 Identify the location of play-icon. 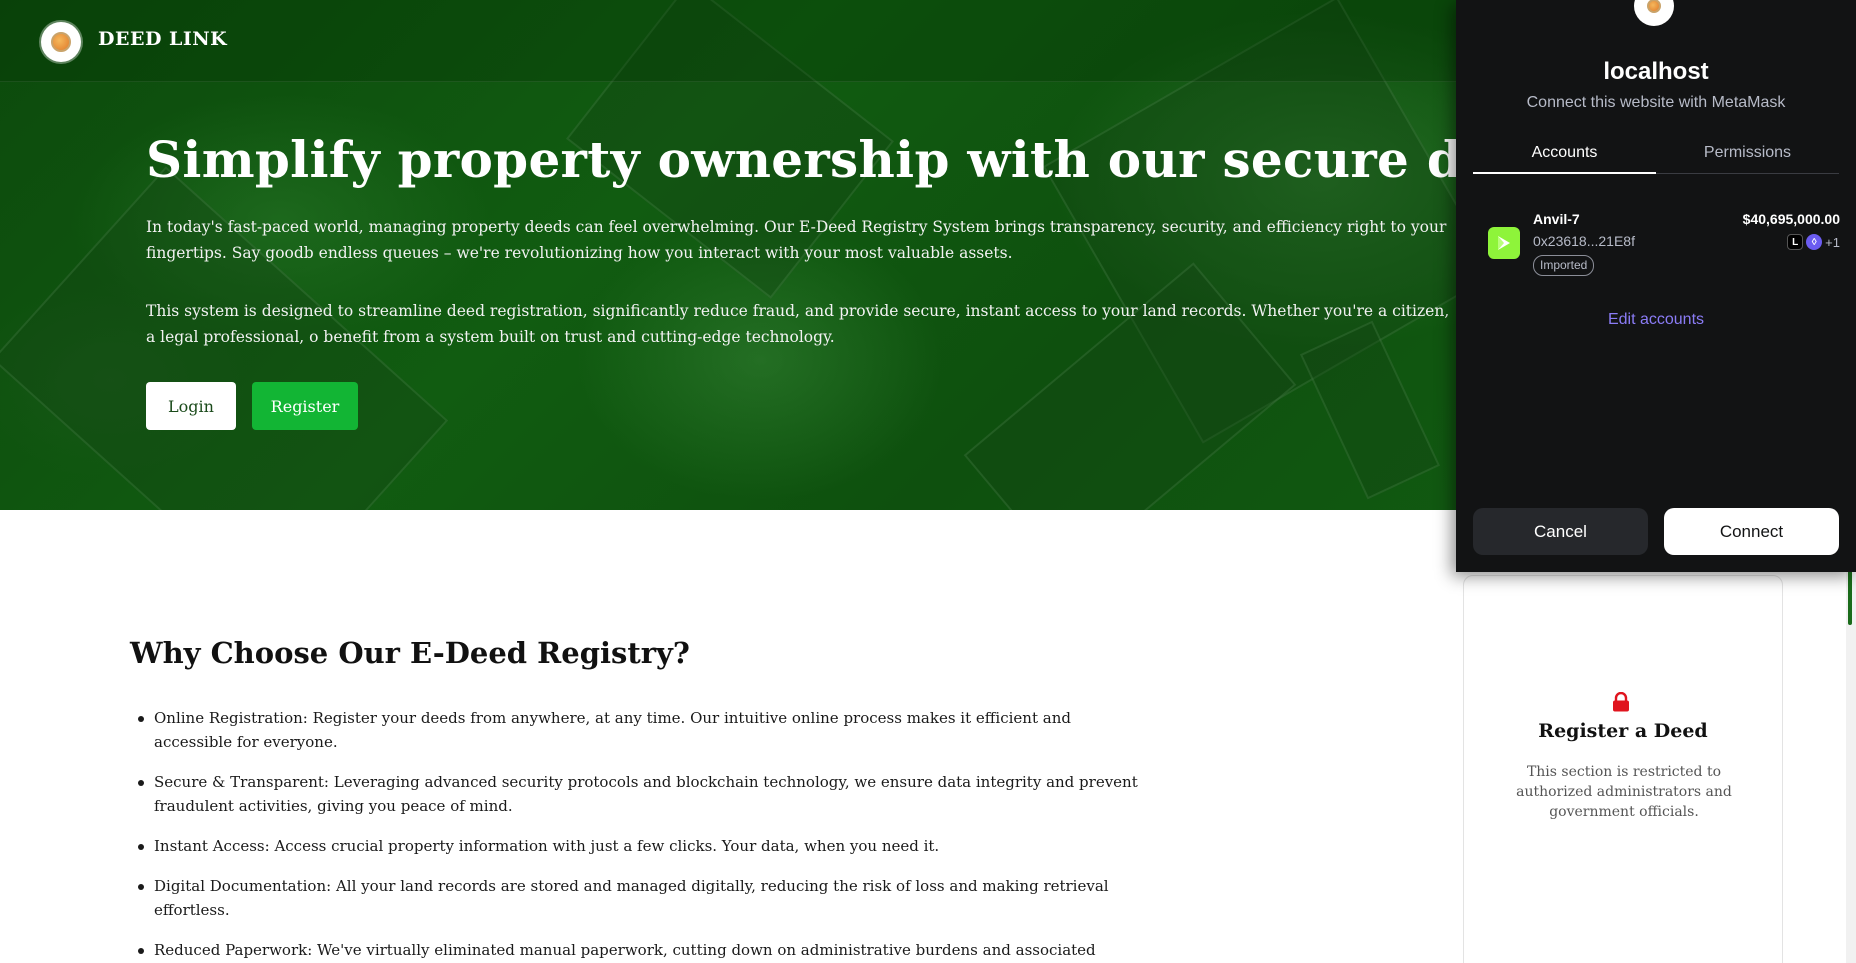
(1504, 243).